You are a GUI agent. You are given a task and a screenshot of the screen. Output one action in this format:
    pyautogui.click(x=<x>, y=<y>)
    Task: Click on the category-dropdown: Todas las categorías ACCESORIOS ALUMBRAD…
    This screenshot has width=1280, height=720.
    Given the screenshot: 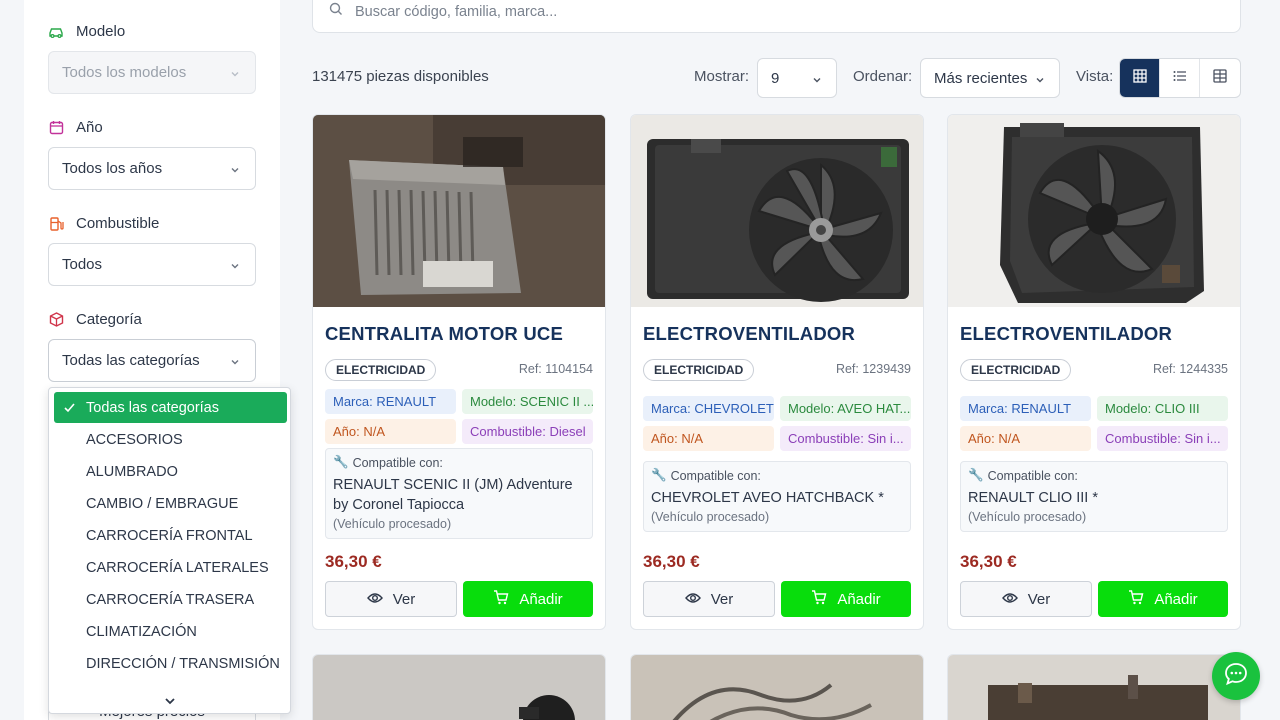 What is the action you would take?
    pyautogui.click(x=169, y=550)
    